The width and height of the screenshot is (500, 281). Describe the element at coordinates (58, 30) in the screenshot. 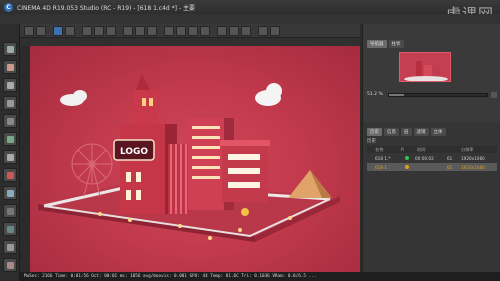

I see `render-icon` at that location.